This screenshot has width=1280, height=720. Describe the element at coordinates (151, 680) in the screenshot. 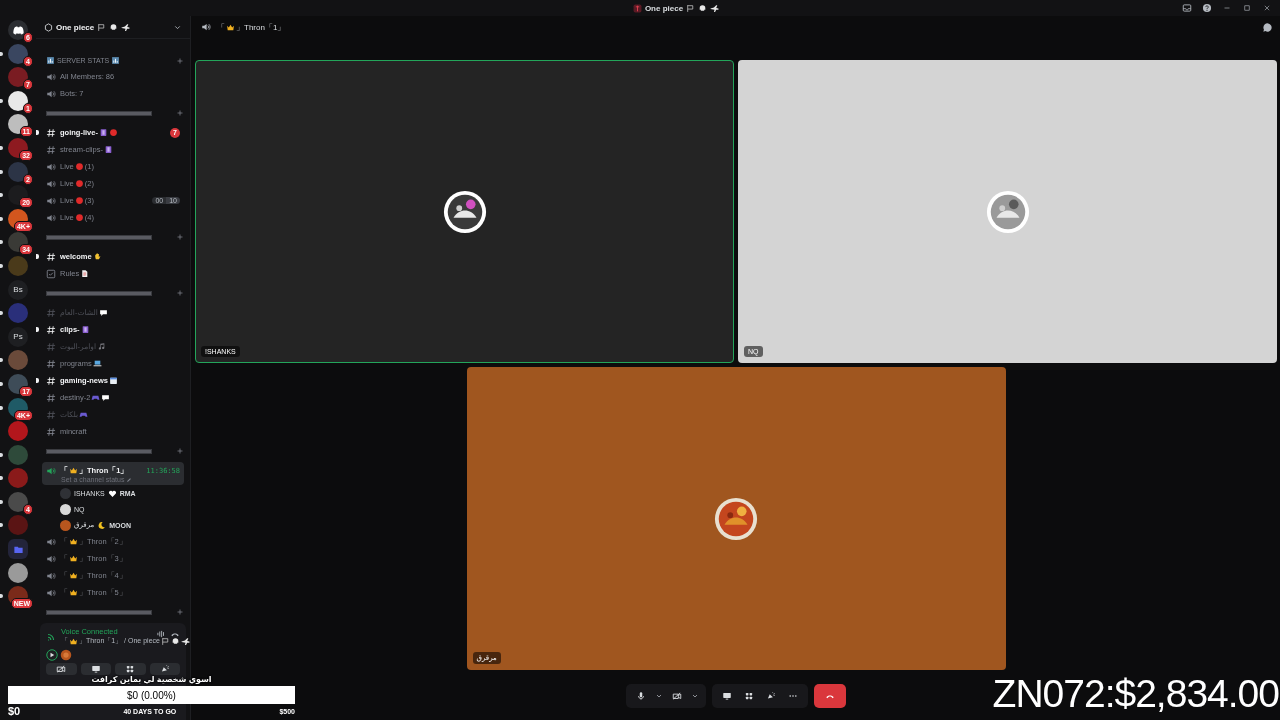

I see `goal-title: اسوي شخصية لي بماين كرافت` at that location.